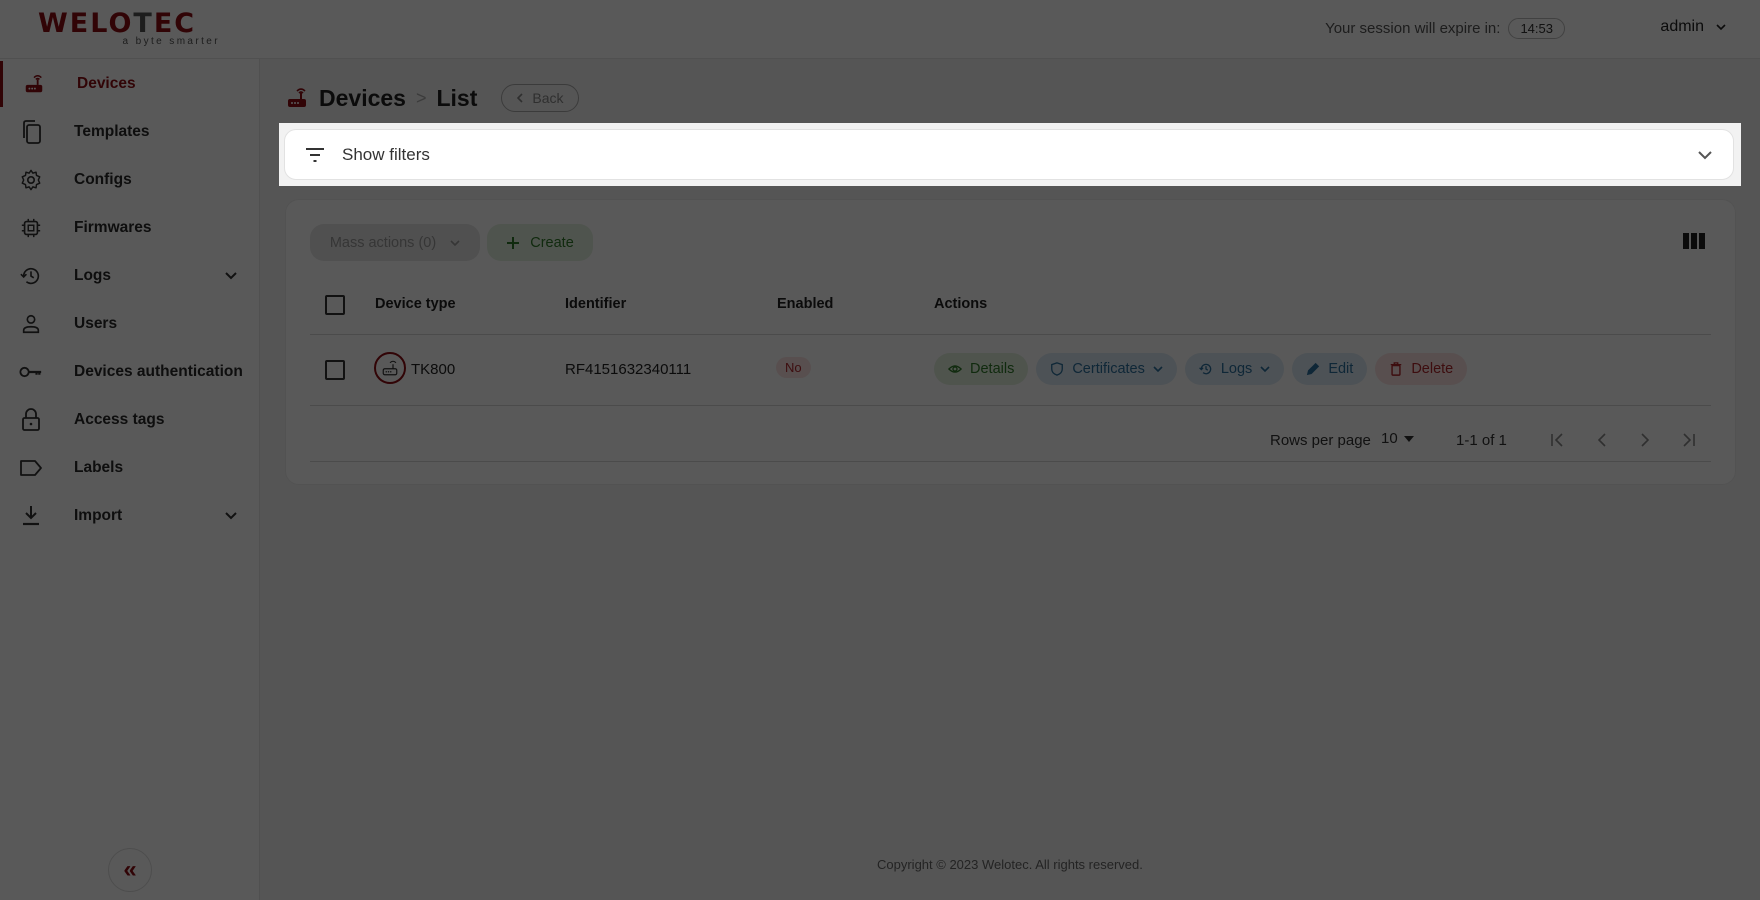 The image size is (1760, 900). I want to click on welotec-logo: WELOTEC a byte smarter, so click(133, 30).